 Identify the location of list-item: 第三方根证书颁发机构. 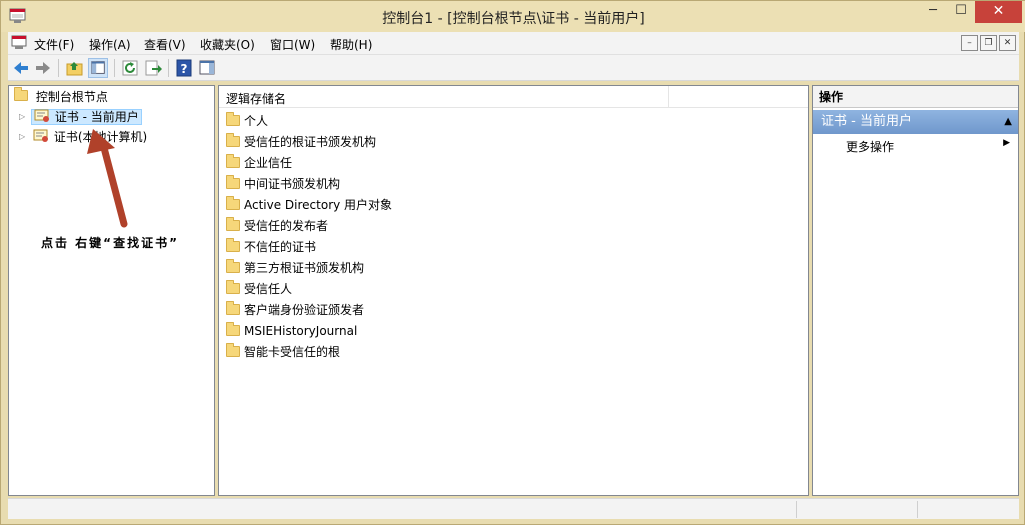
(295, 268).